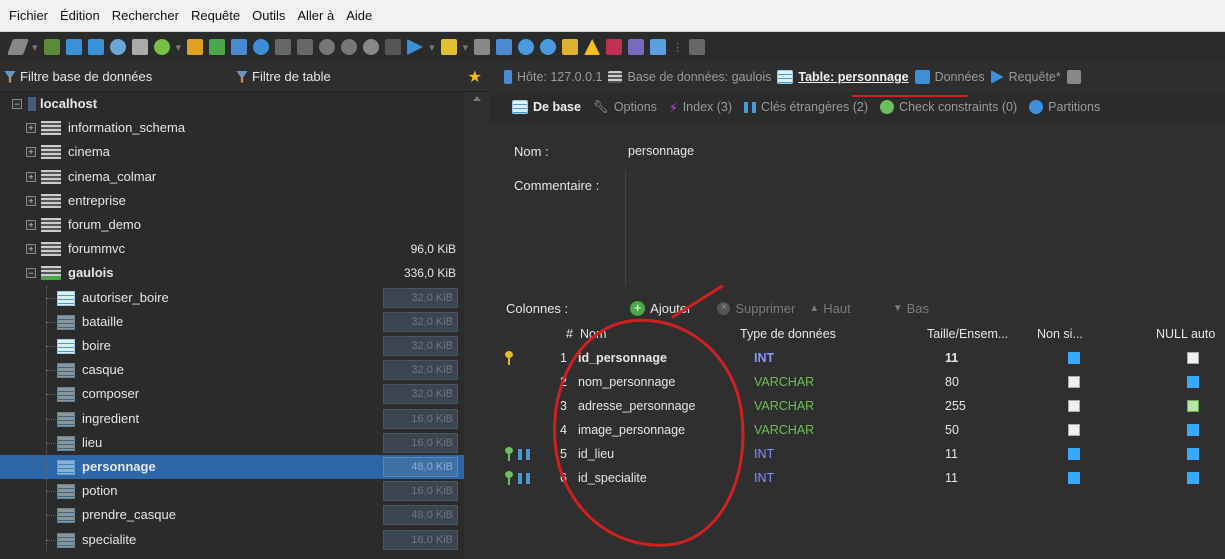  Describe the element at coordinates (925, 228) in the screenshot. I see `comment-input` at that location.